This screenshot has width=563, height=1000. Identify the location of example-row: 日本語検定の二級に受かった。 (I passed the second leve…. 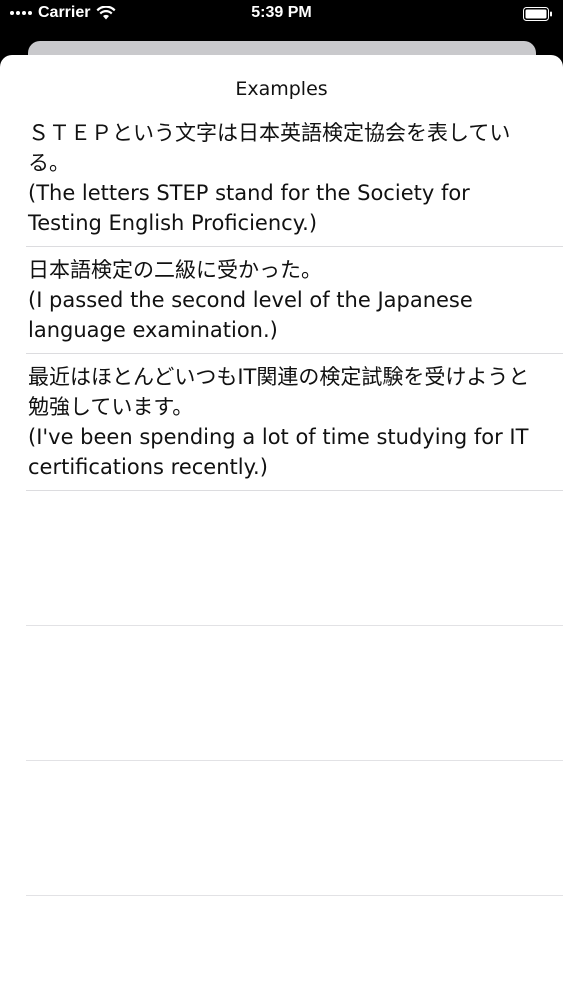
(281, 300).